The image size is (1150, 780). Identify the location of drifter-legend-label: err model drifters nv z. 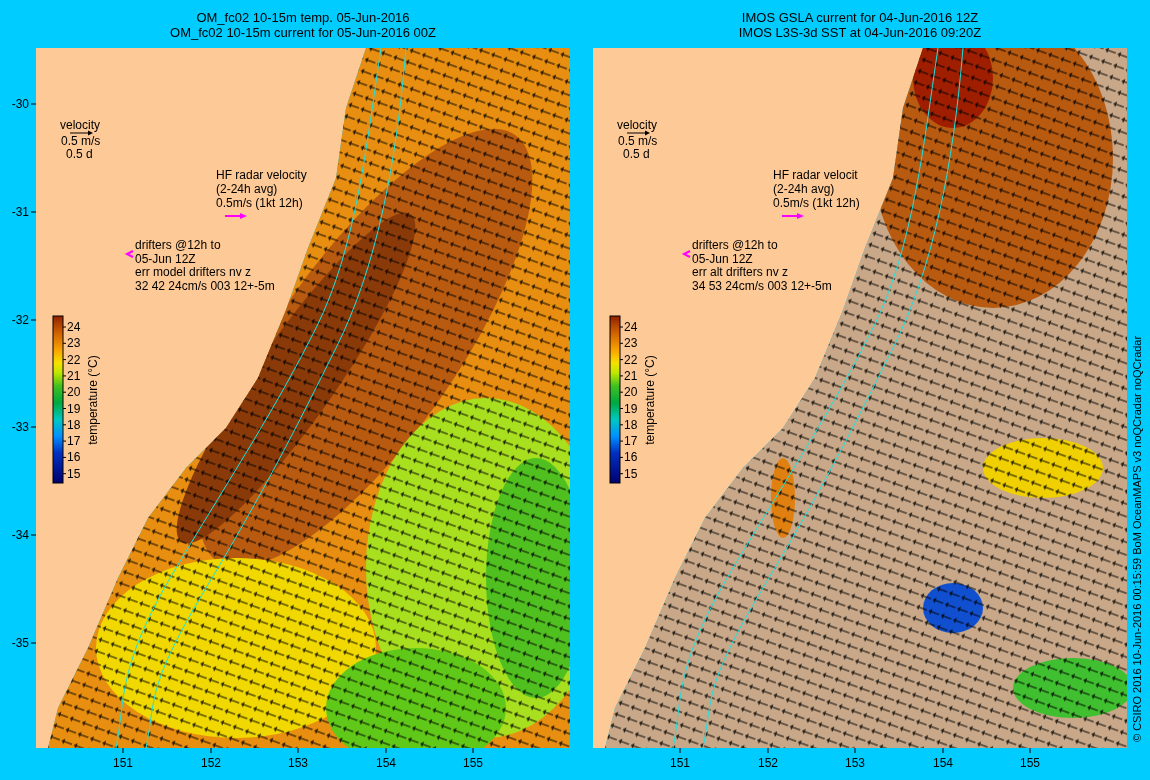
(193, 272).